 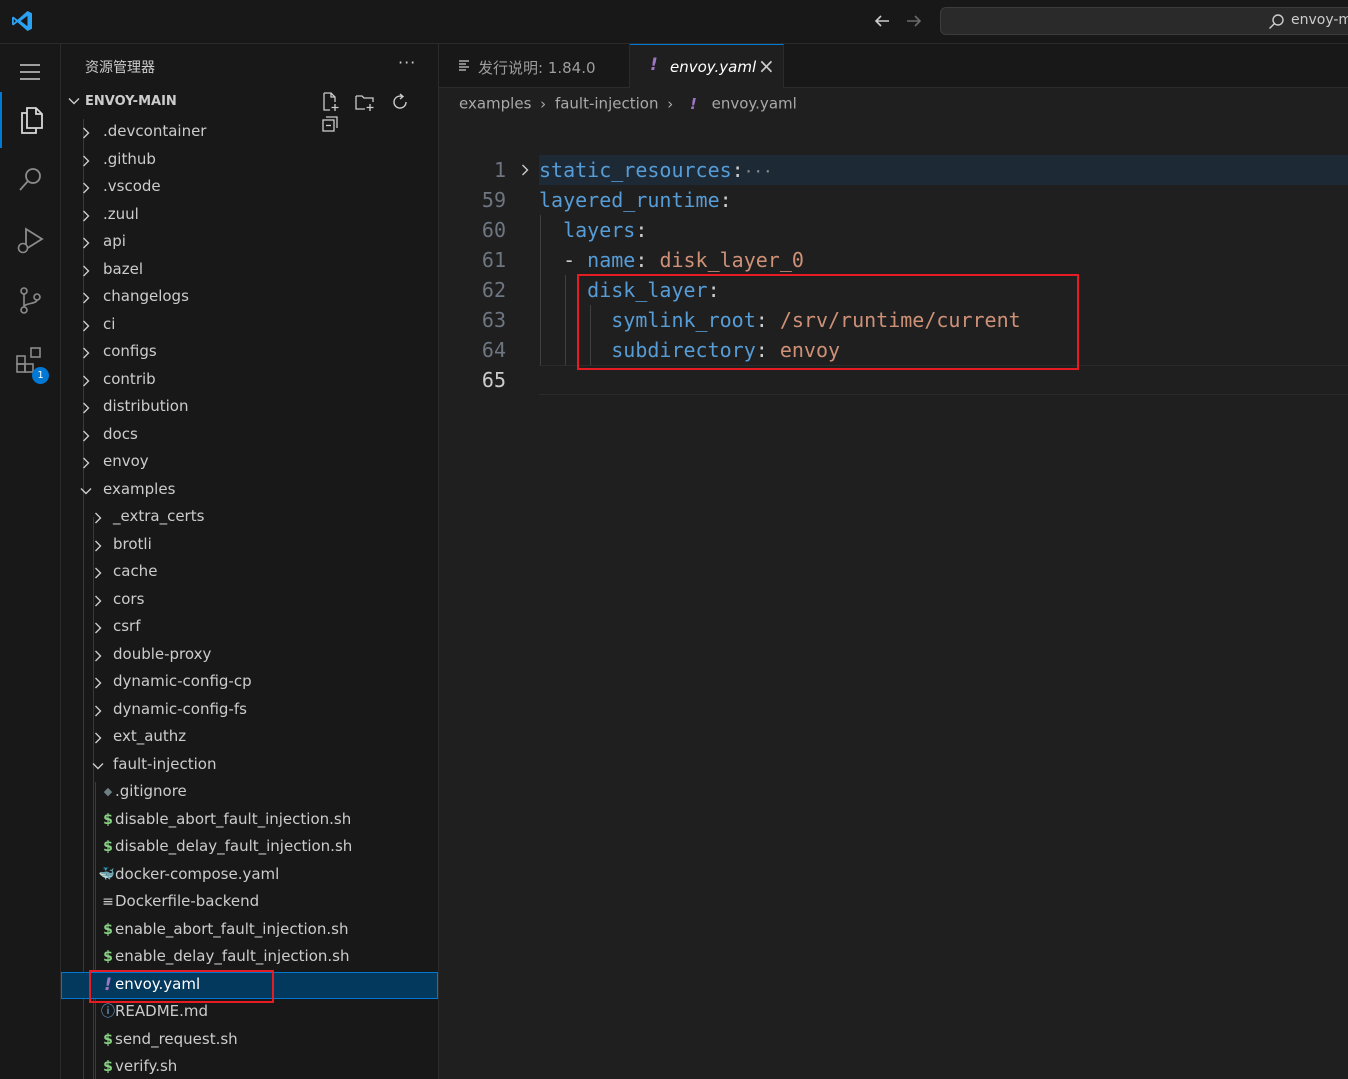 I want to click on breadcrumb-item: examples, so click(x=495, y=104).